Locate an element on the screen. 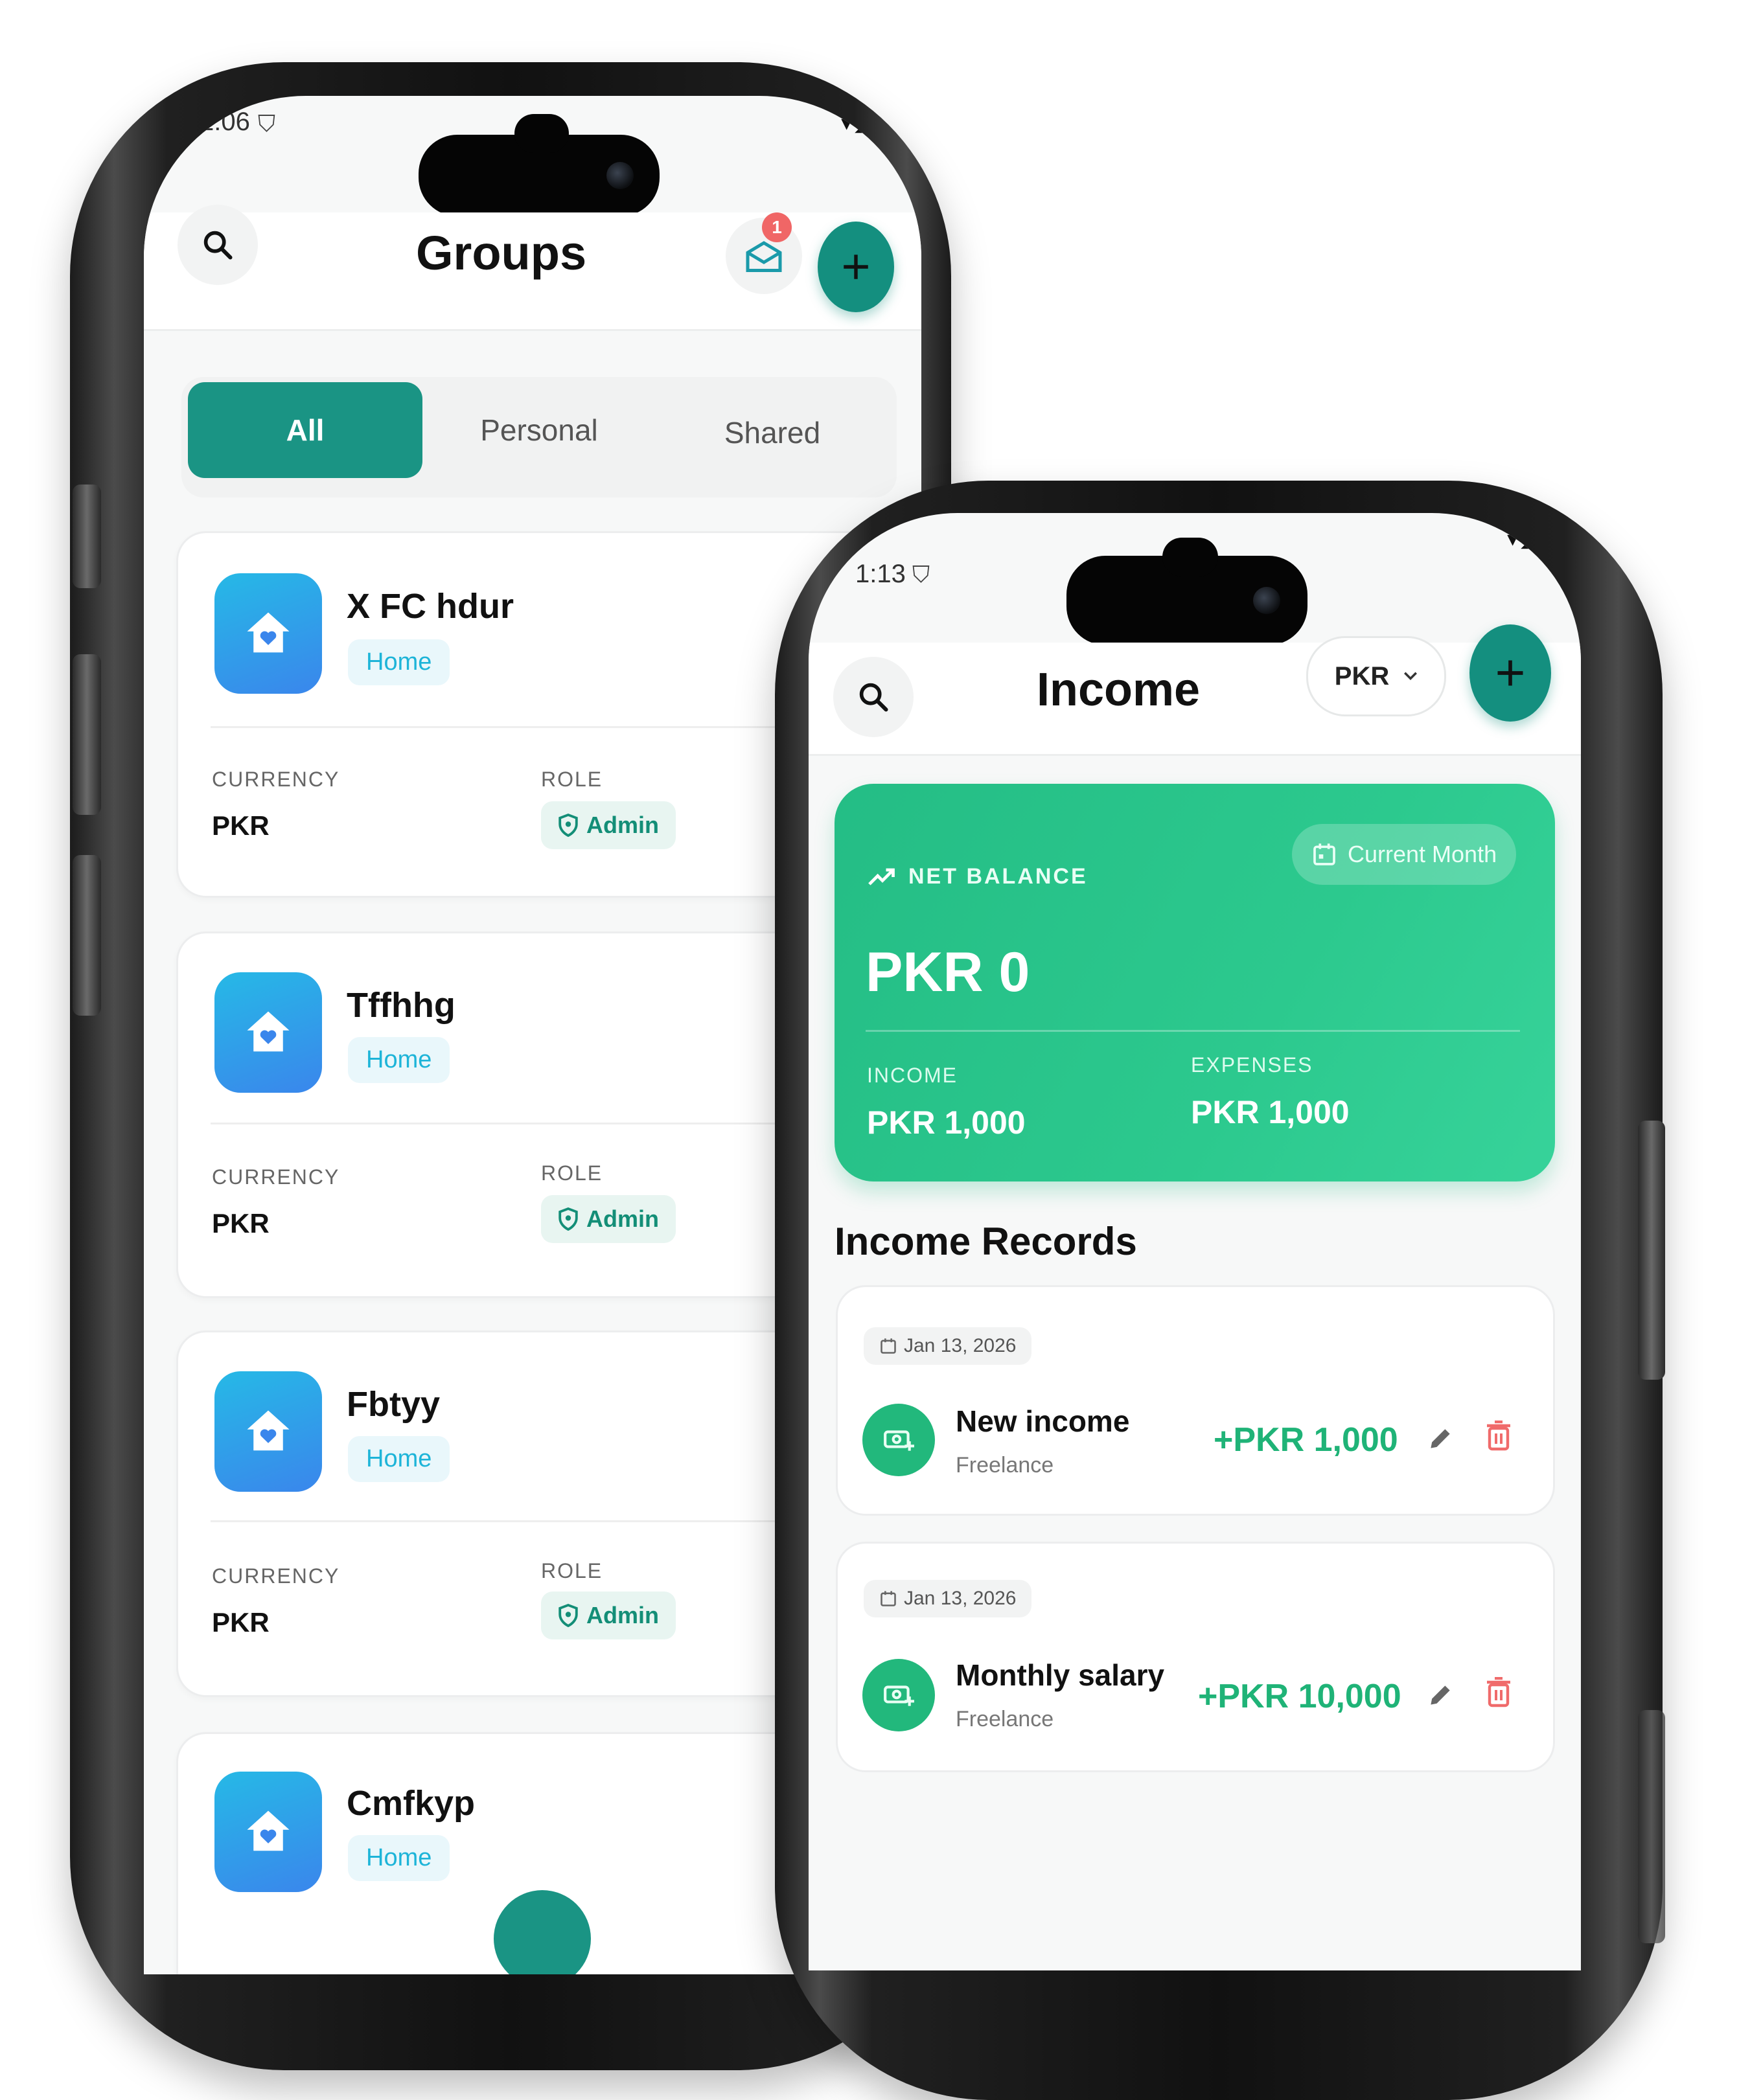  record-category: Freelance is located at coordinates (1005, 1719).